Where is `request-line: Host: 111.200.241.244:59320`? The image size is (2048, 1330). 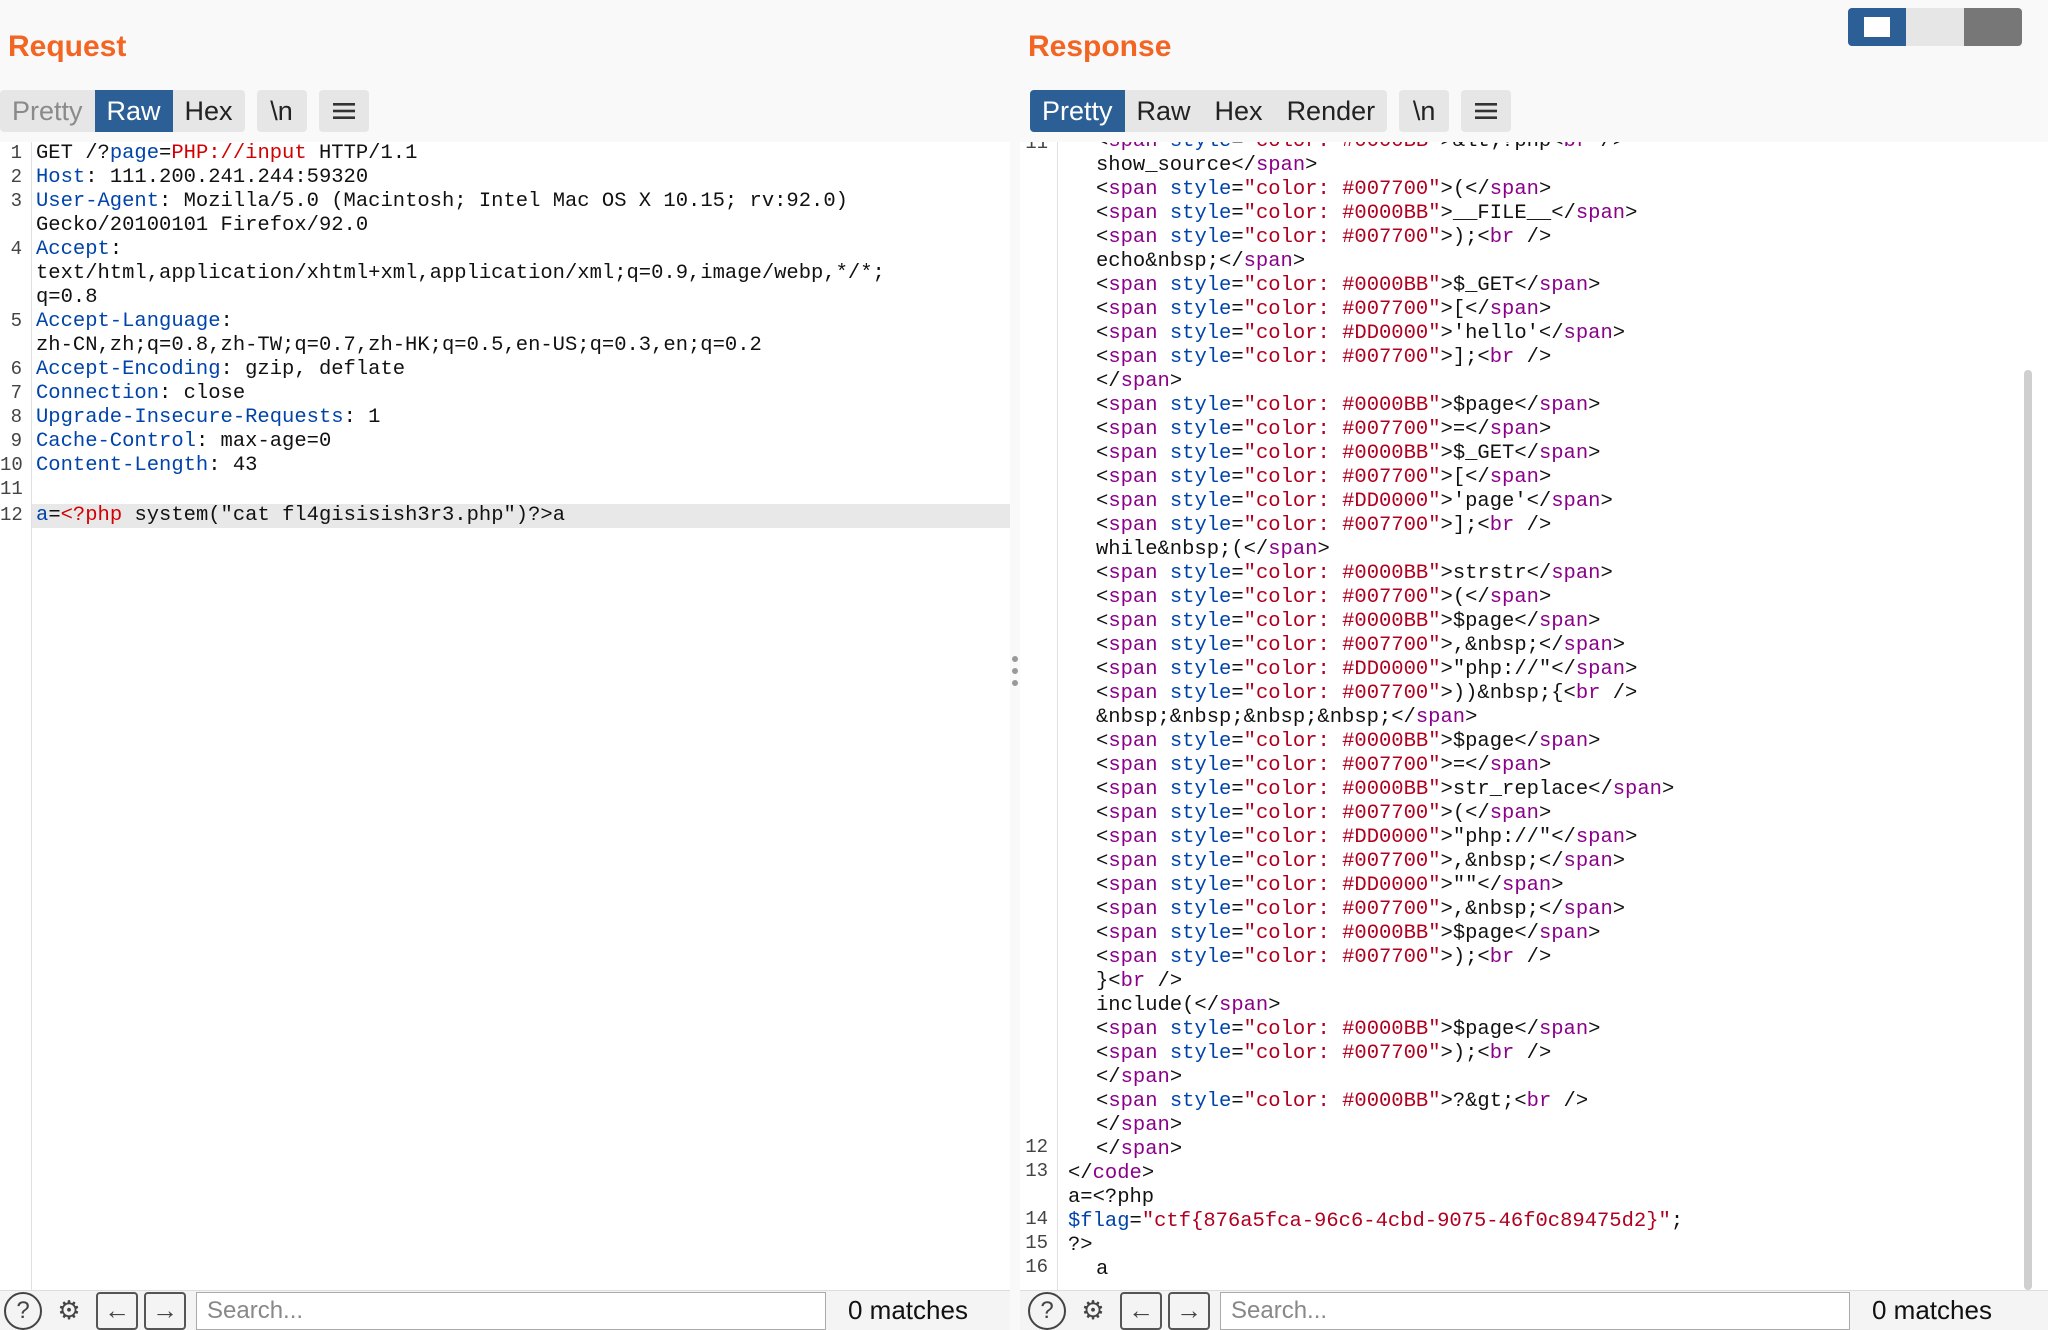 request-line: Host: 111.200.241.244:59320 is located at coordinates (202, 177).